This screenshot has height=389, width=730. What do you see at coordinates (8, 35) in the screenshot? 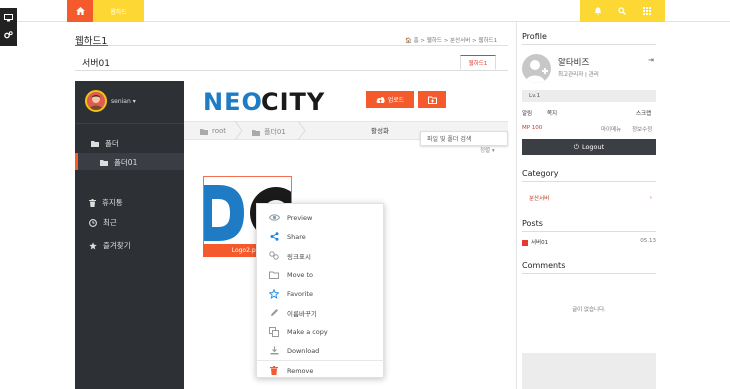
I see `gears-icon` at bounding box center [8, 35].